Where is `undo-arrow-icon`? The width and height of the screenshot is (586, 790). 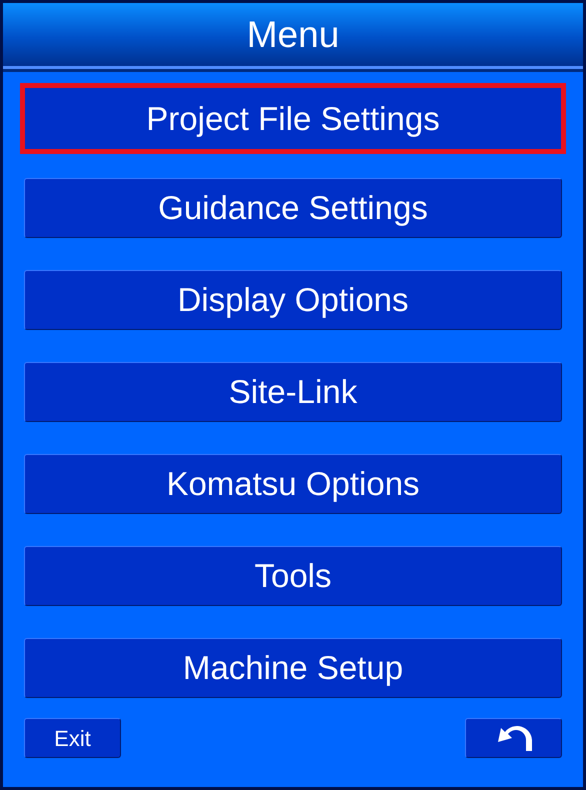
undo-arrow-icon is located at coordinates (514, 738).